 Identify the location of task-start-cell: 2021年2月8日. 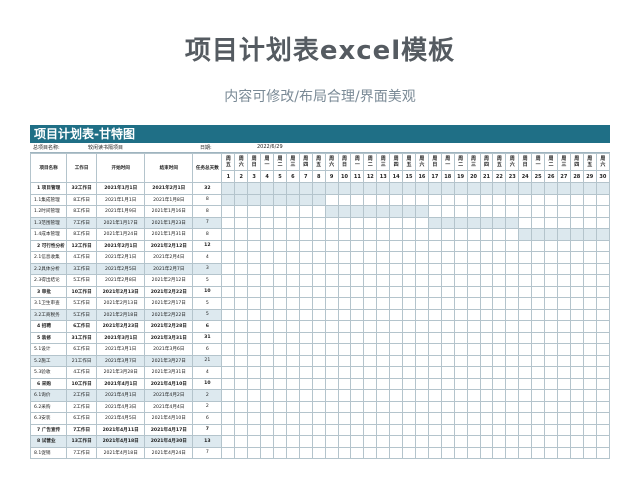
(121, 280).